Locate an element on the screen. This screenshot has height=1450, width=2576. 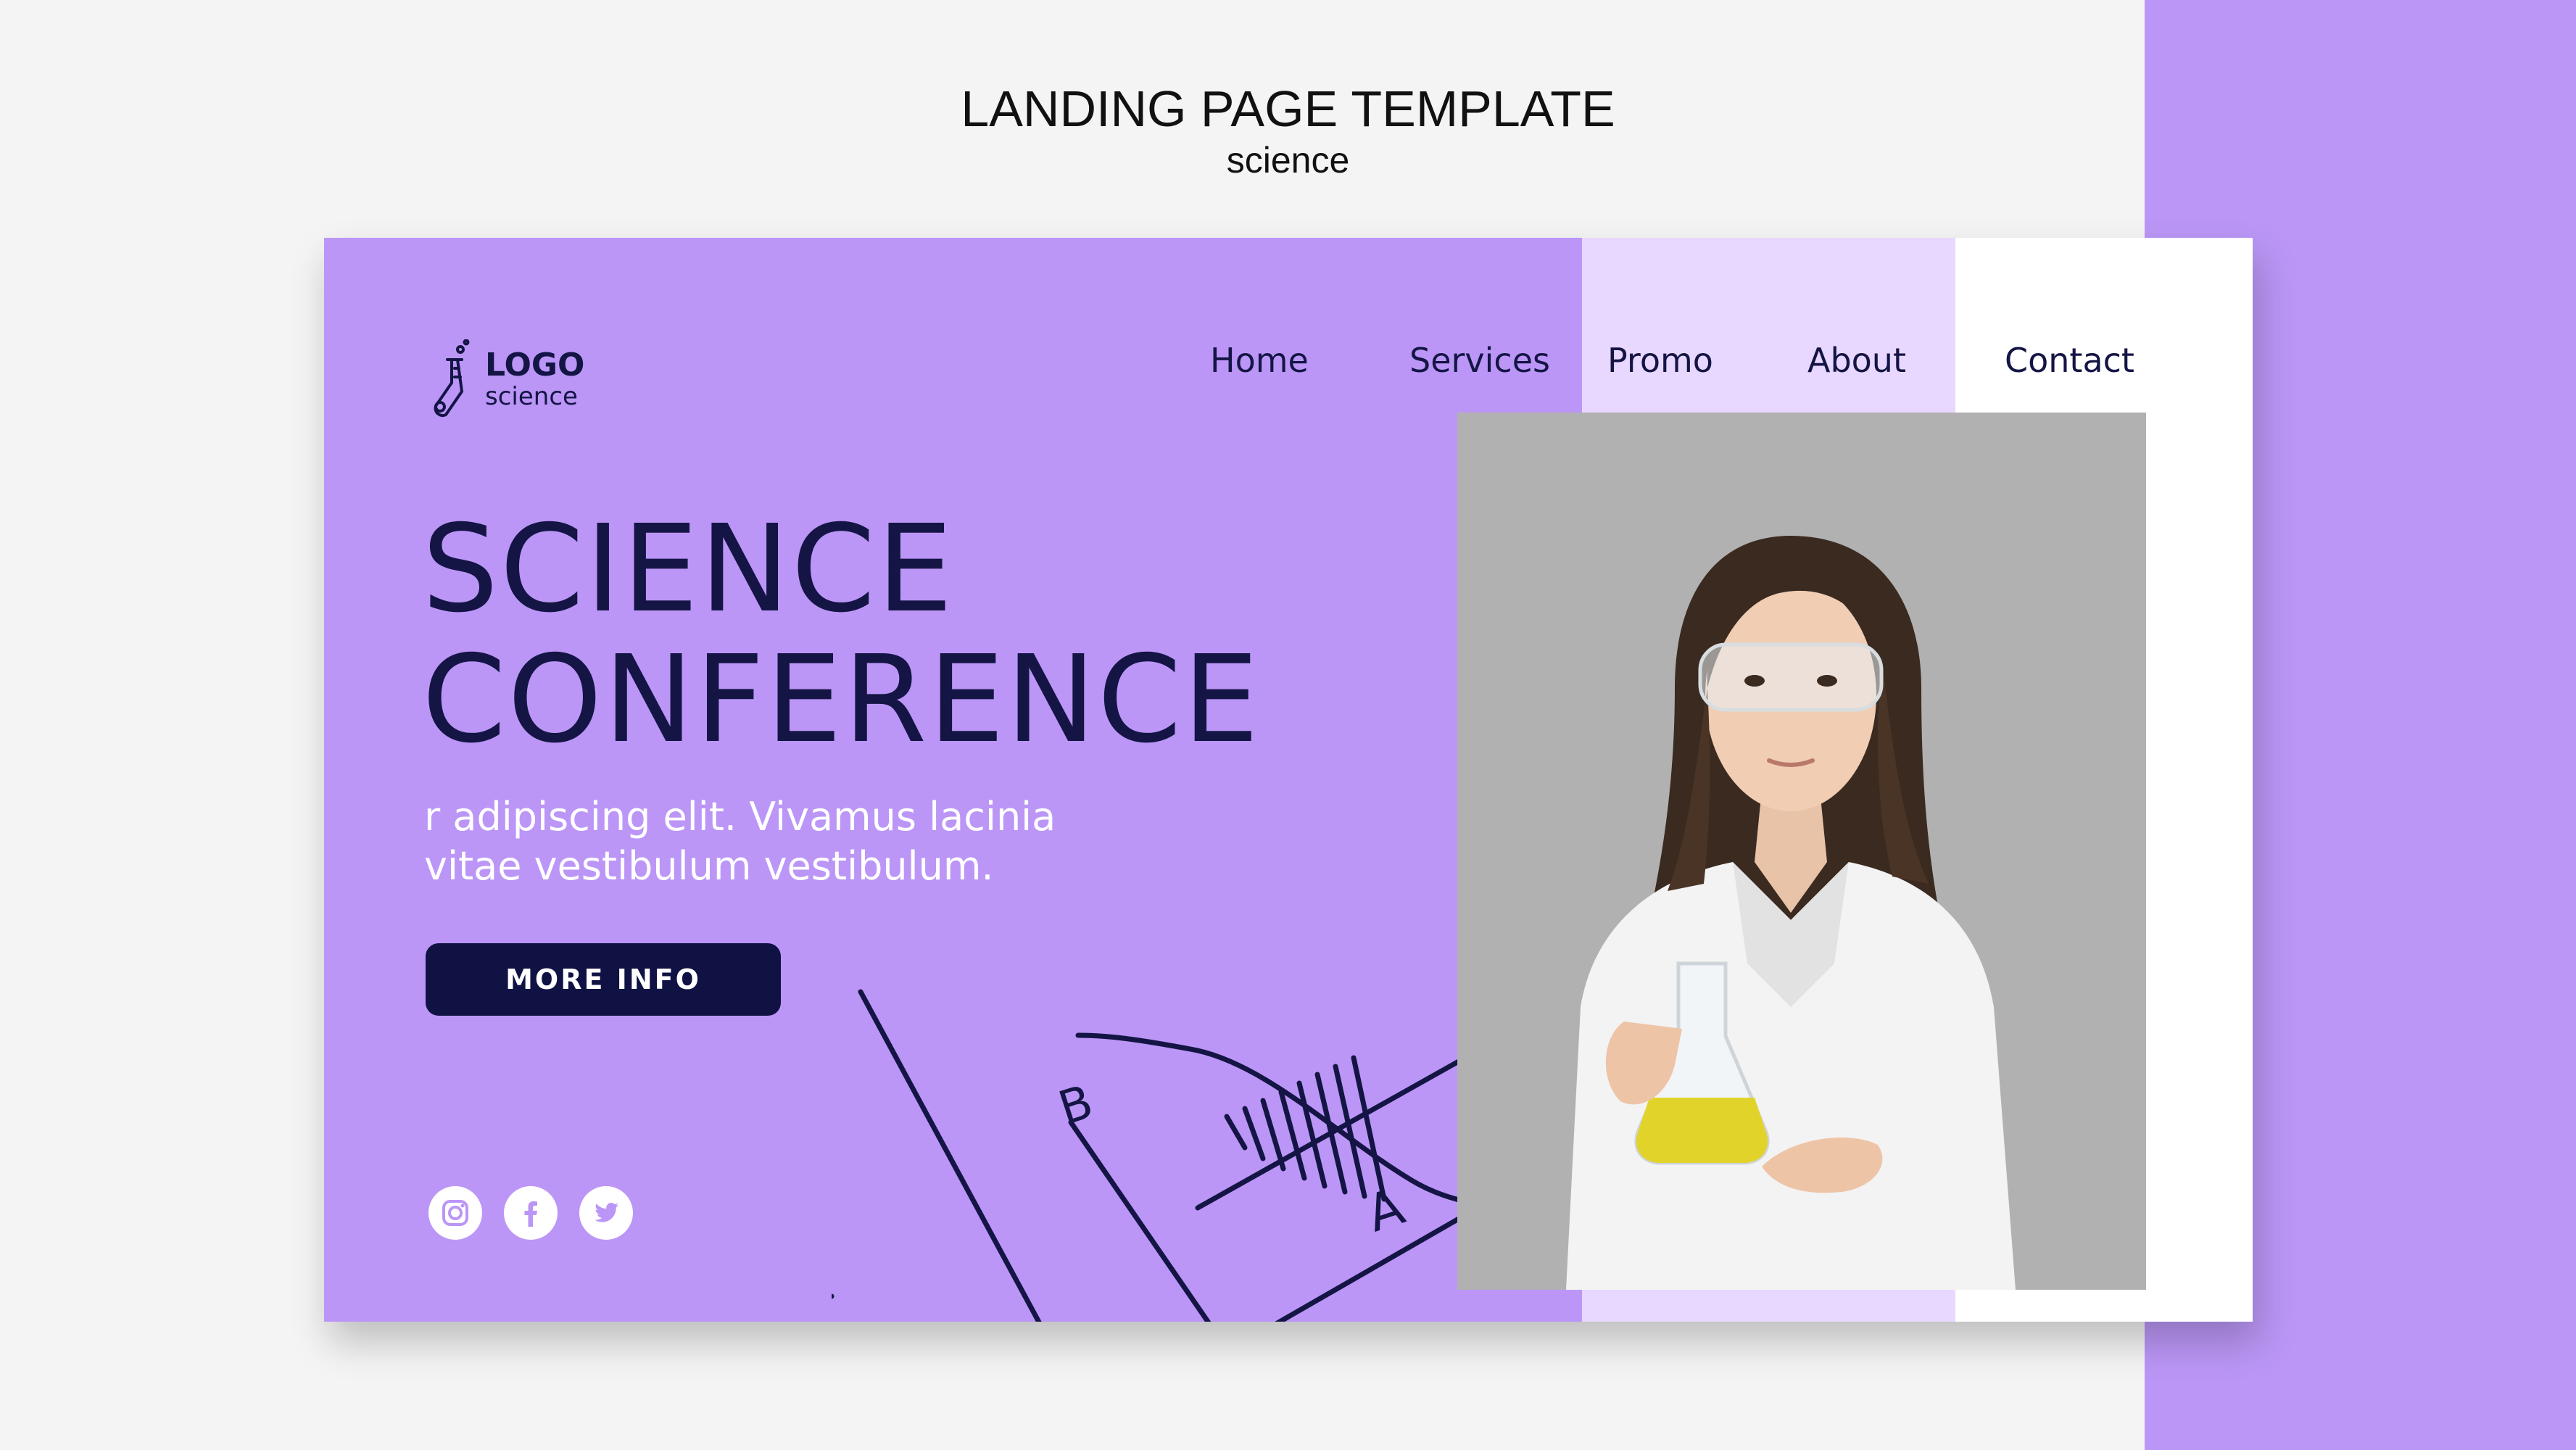
nav-contact: Contact is located at coordinates (2070, 361).